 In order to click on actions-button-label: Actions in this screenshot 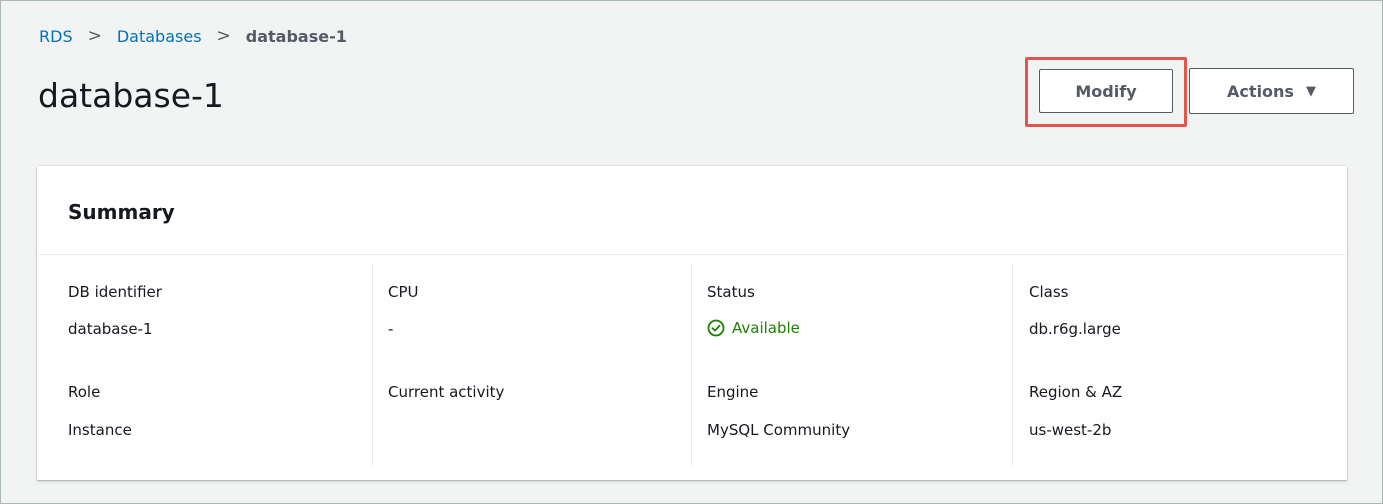, I will do `click(1260, 91)`.